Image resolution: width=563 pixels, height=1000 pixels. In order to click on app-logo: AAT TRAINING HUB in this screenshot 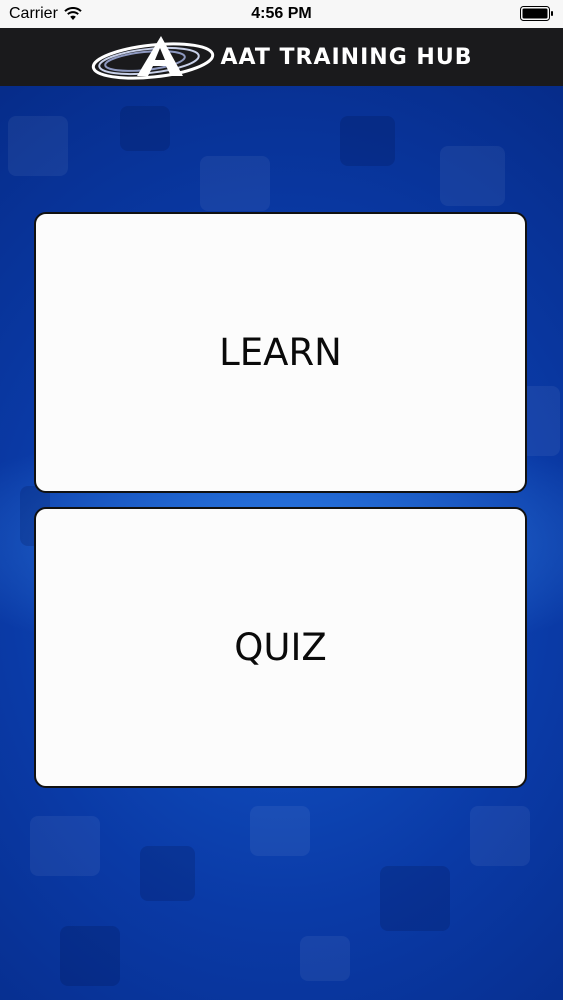, I will do `click(282, 57)`.